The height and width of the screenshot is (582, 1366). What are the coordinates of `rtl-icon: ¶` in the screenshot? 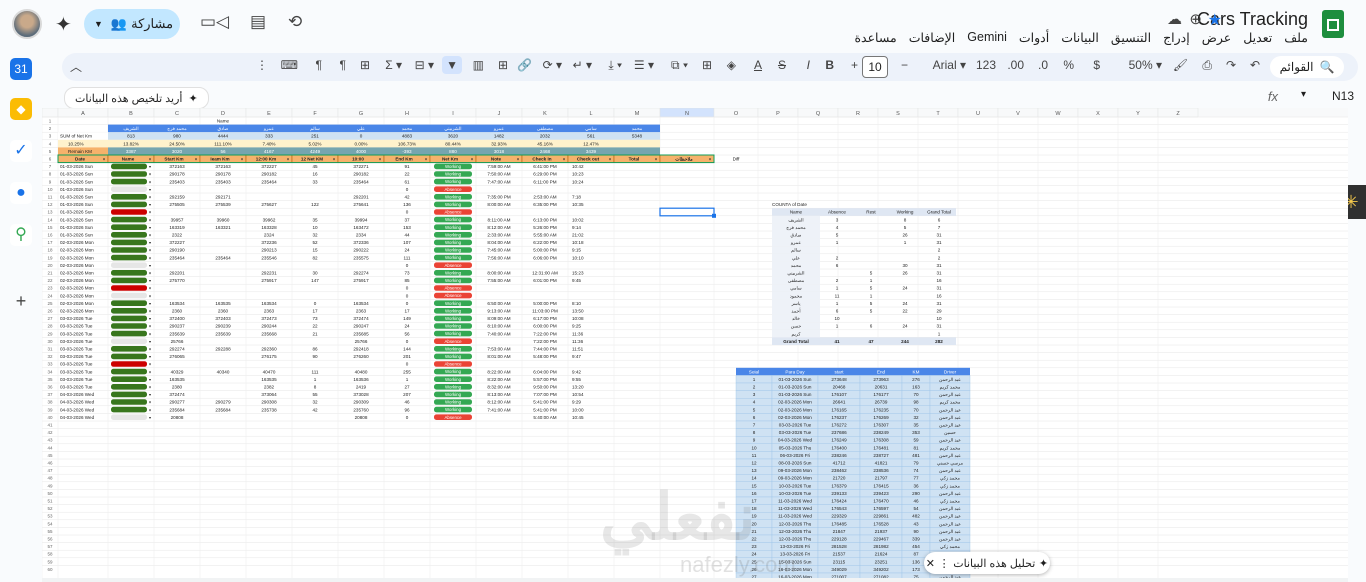 It's located at (343, 65).